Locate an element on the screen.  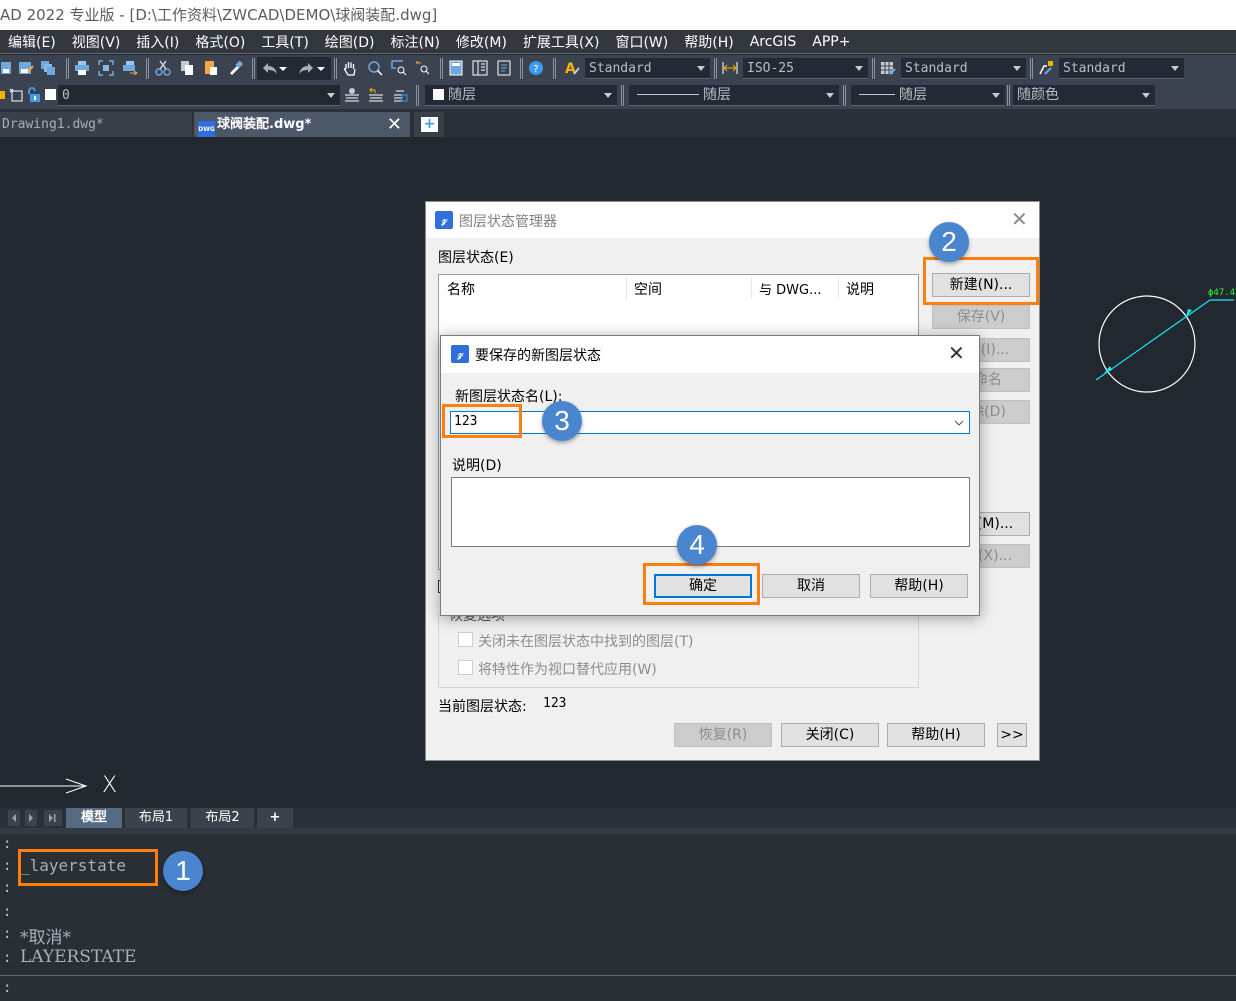
layer-previous-icon is located at coordinates (376, 95).